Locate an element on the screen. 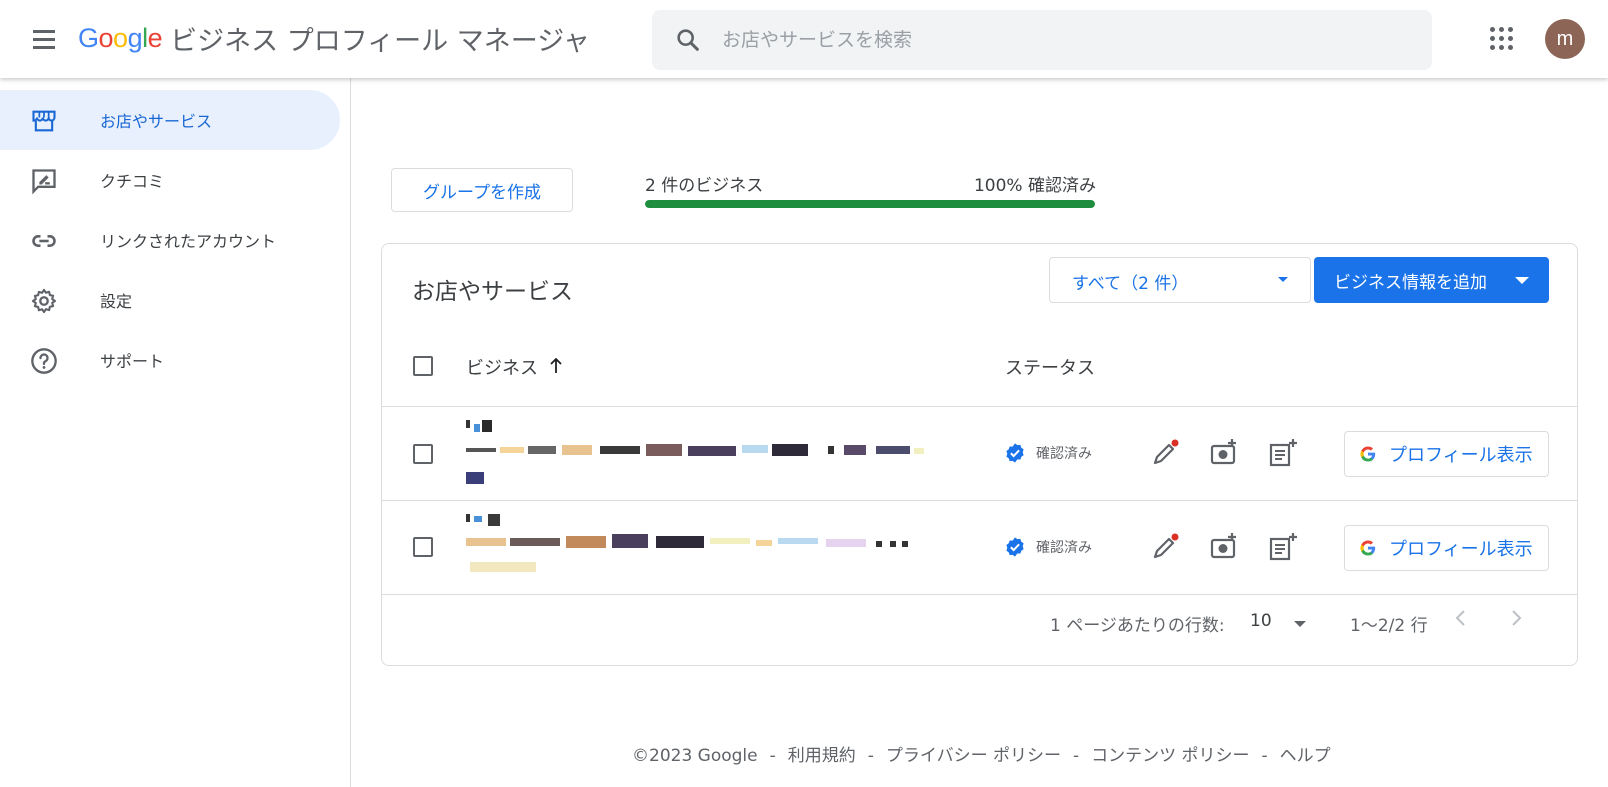 Image resolution: width=1608 pixels, height=787 pixels. business-count: 2 件のビジネス is located at coordinates (704, 186).